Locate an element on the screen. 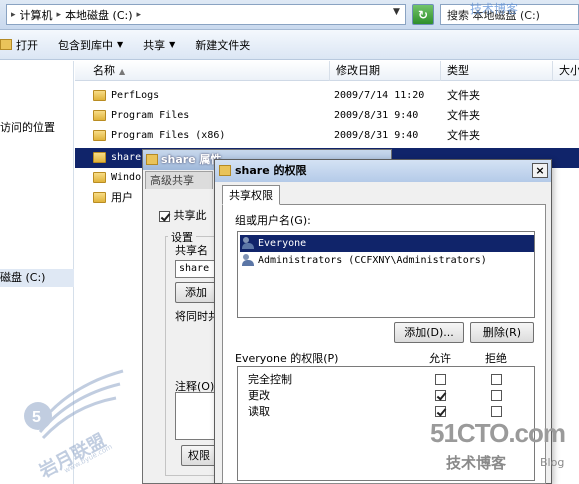  share-this-folder-label: 共享此 is located at coordinates (190, 215).